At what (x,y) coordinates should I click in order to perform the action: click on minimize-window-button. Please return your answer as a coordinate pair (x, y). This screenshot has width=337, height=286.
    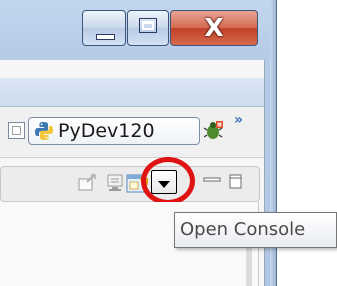
    Looking at the image, I should click on (104, 28).